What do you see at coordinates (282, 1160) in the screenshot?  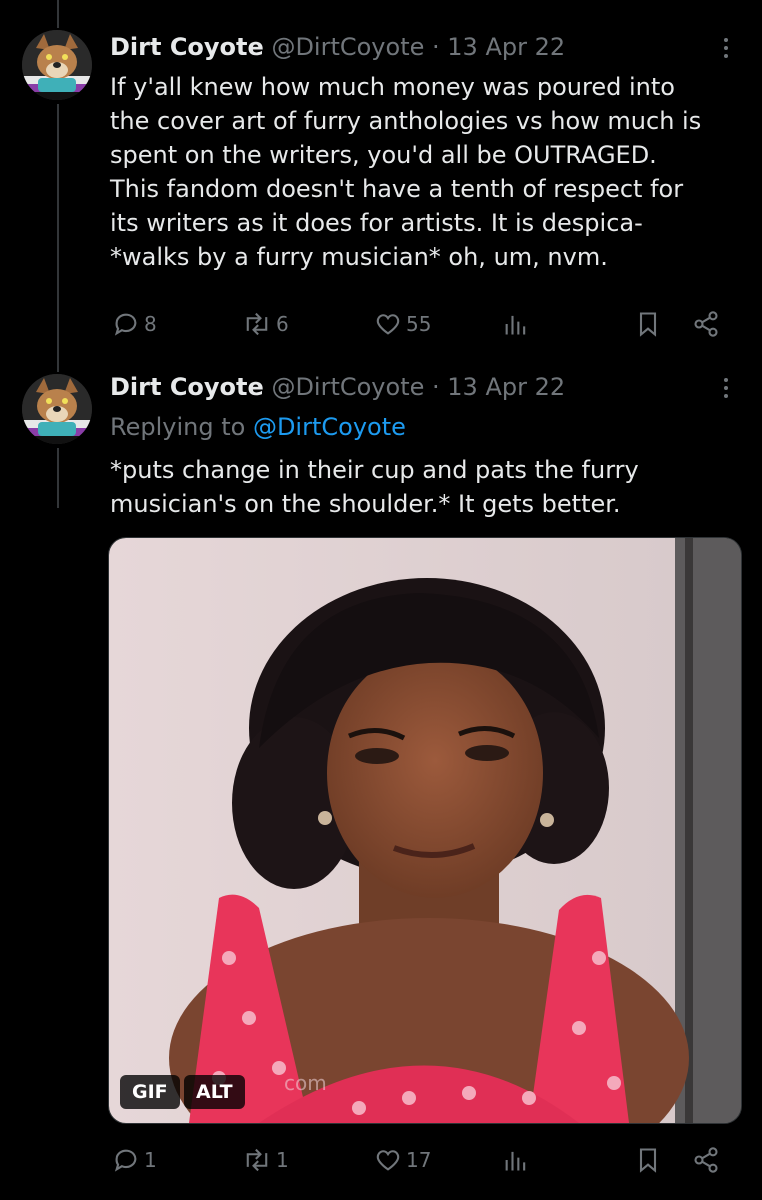 I see `retweet-count: 1` at bounding box center [282, 1160].